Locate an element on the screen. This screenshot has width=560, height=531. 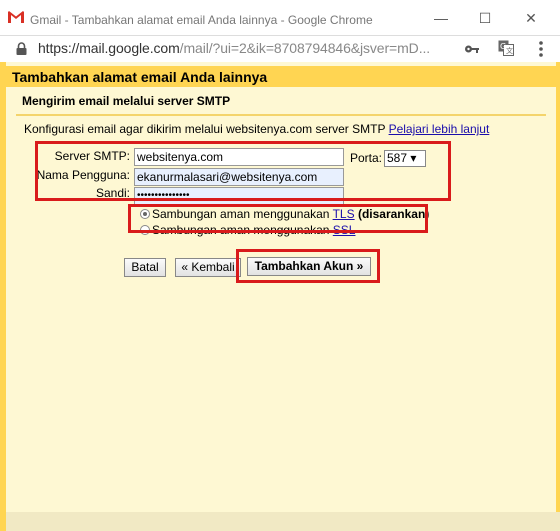
tls-note: (disarankan) is located at coordinates (392, 214).